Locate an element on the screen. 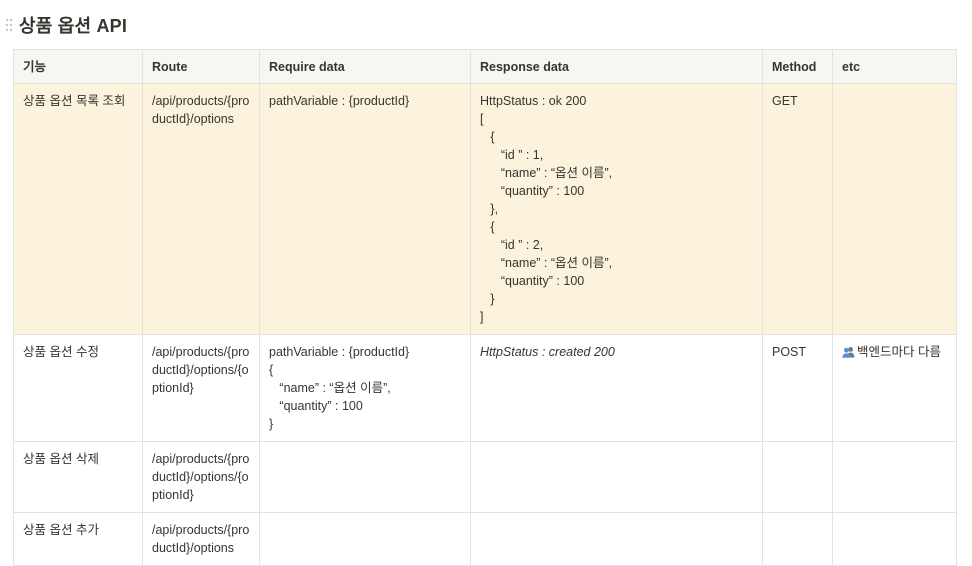 The width and height of the screenshot is (972, 566). column-header-response: Response data is located at coordinates (616, 66).